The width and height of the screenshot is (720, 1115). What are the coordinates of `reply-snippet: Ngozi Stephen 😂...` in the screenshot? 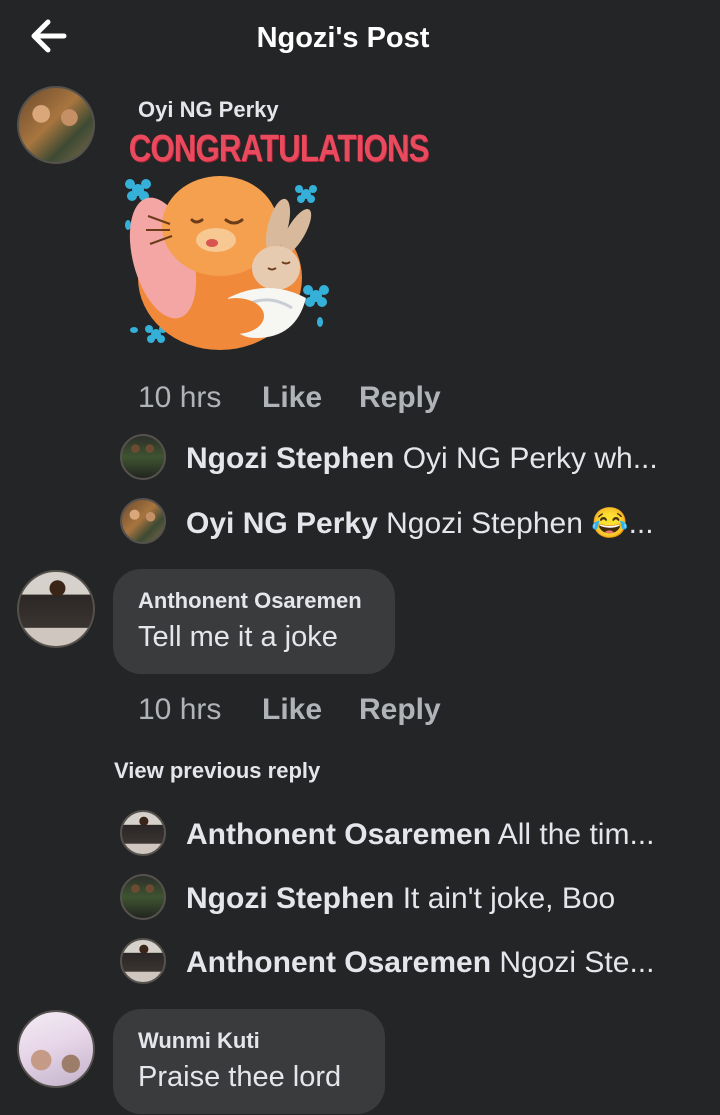 It's located at (520, 523).